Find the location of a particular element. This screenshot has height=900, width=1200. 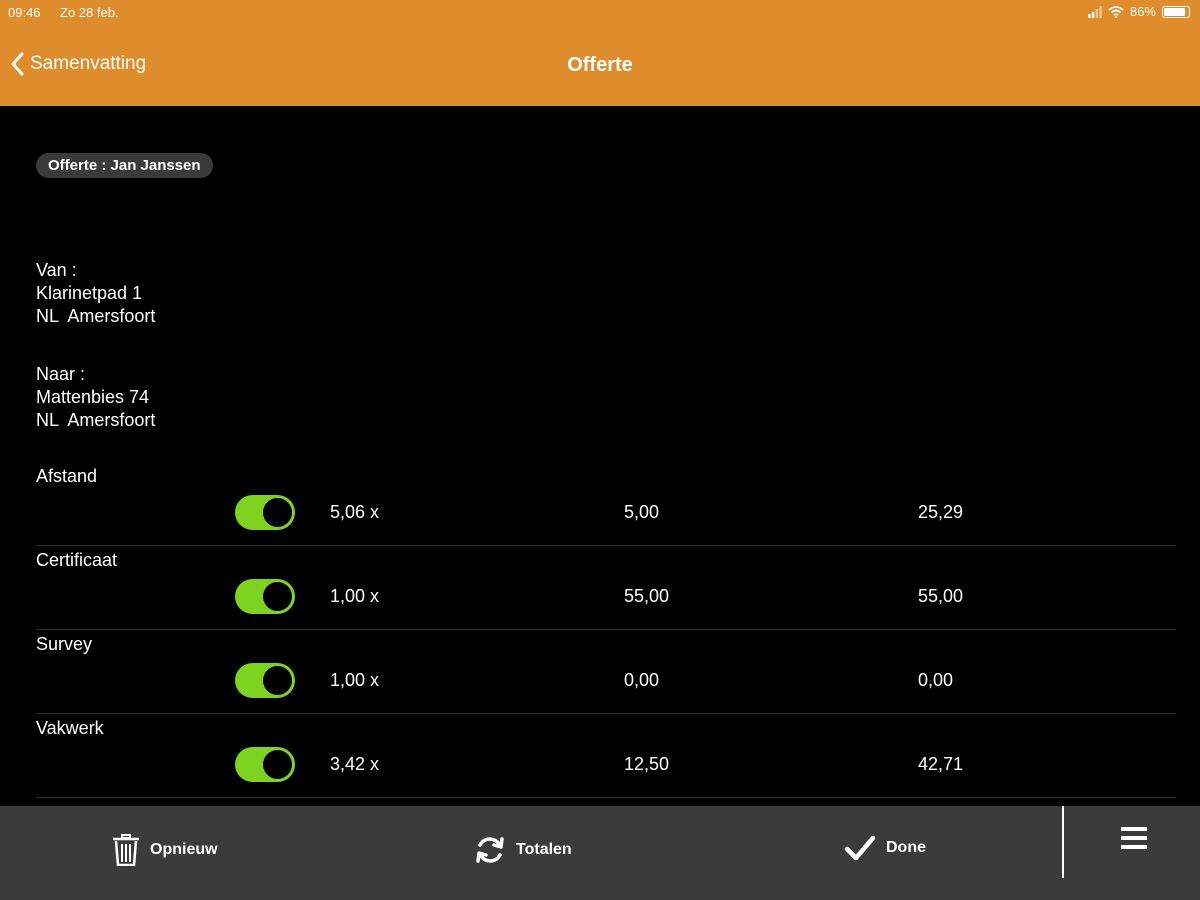

item-label: Afstand is located at coordinates (67, 476).